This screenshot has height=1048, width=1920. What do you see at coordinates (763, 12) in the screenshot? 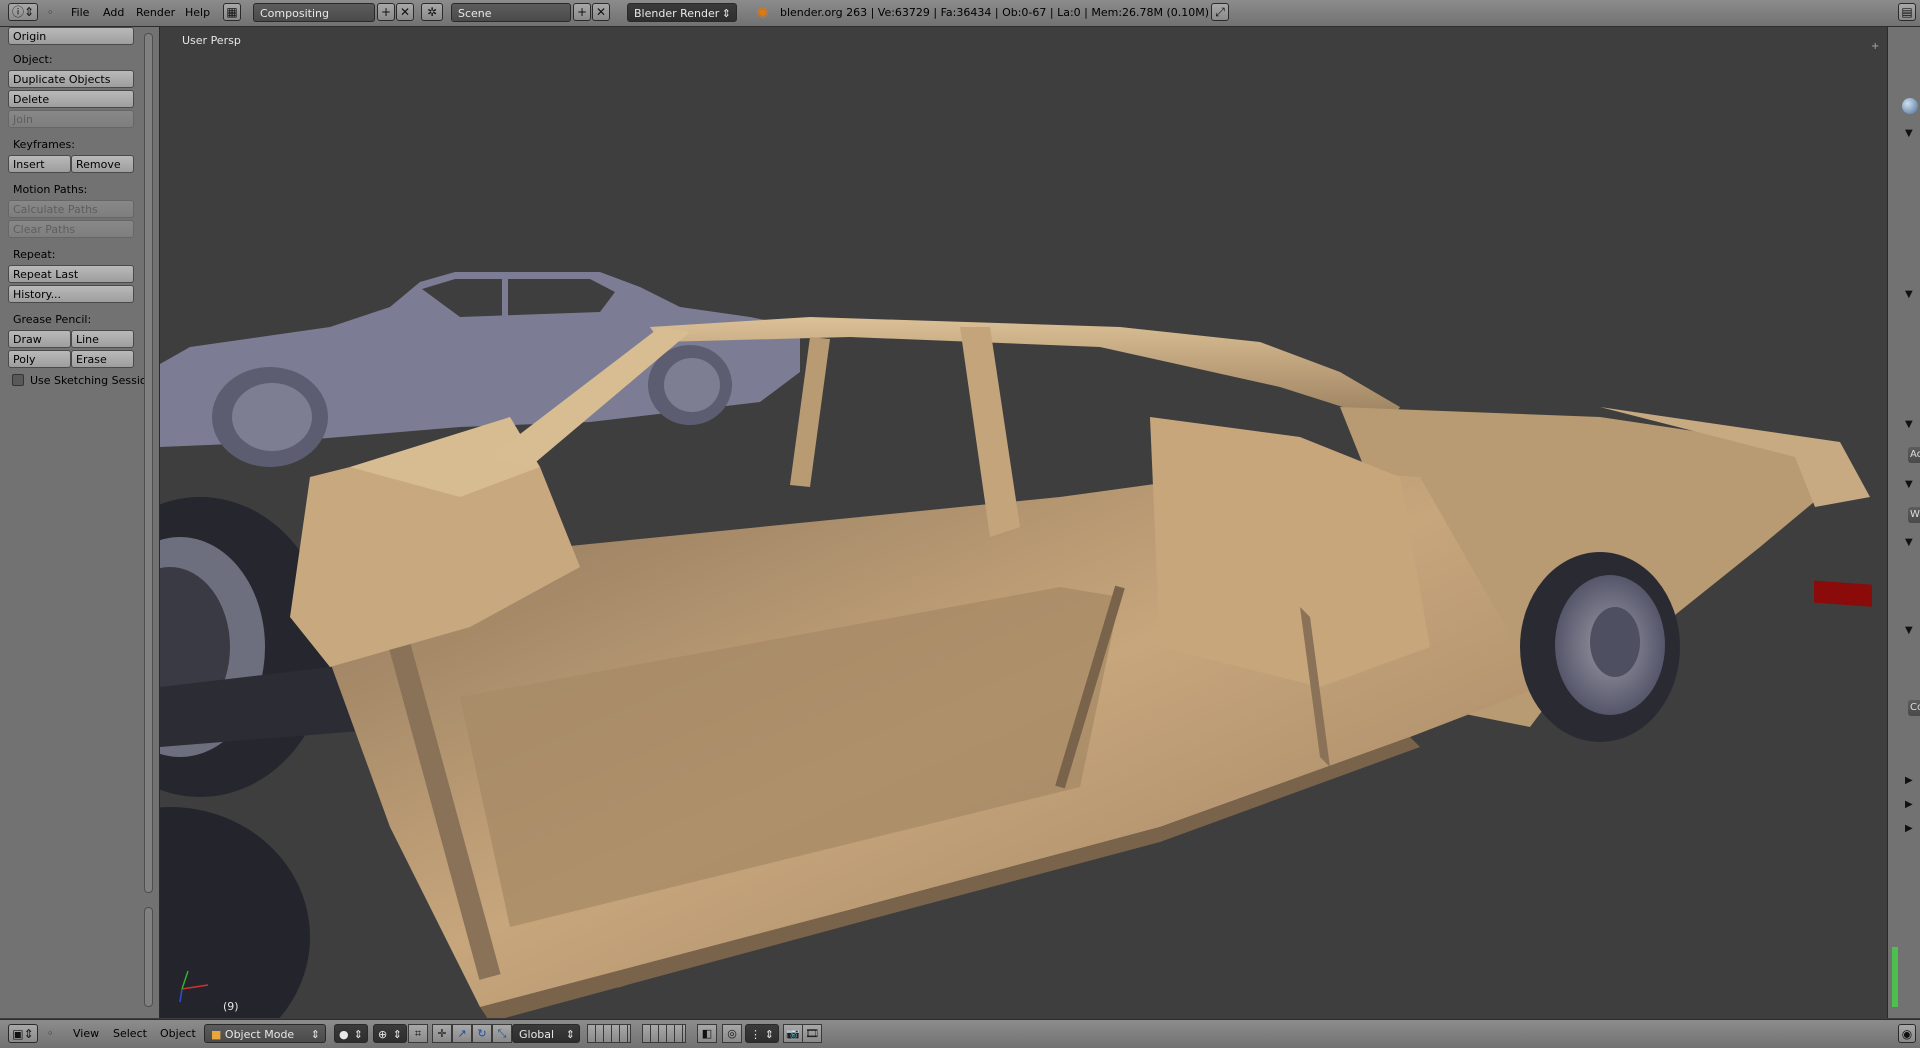
I see `blender-logo-icon: ◉` at bounding box center [763, 12].